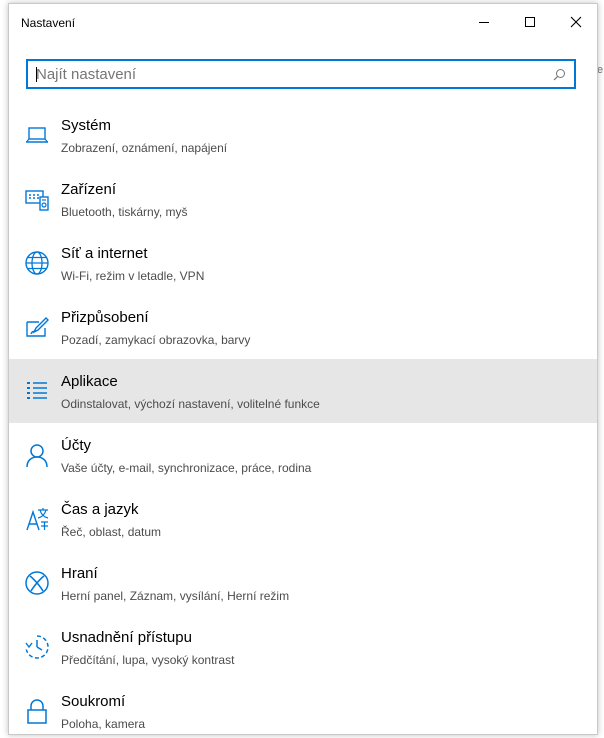  Describe the element at coordinates (148, 660) in the screenshot. I see `category-description: Předčítání, lupa, vysoký kontrast` at that location.